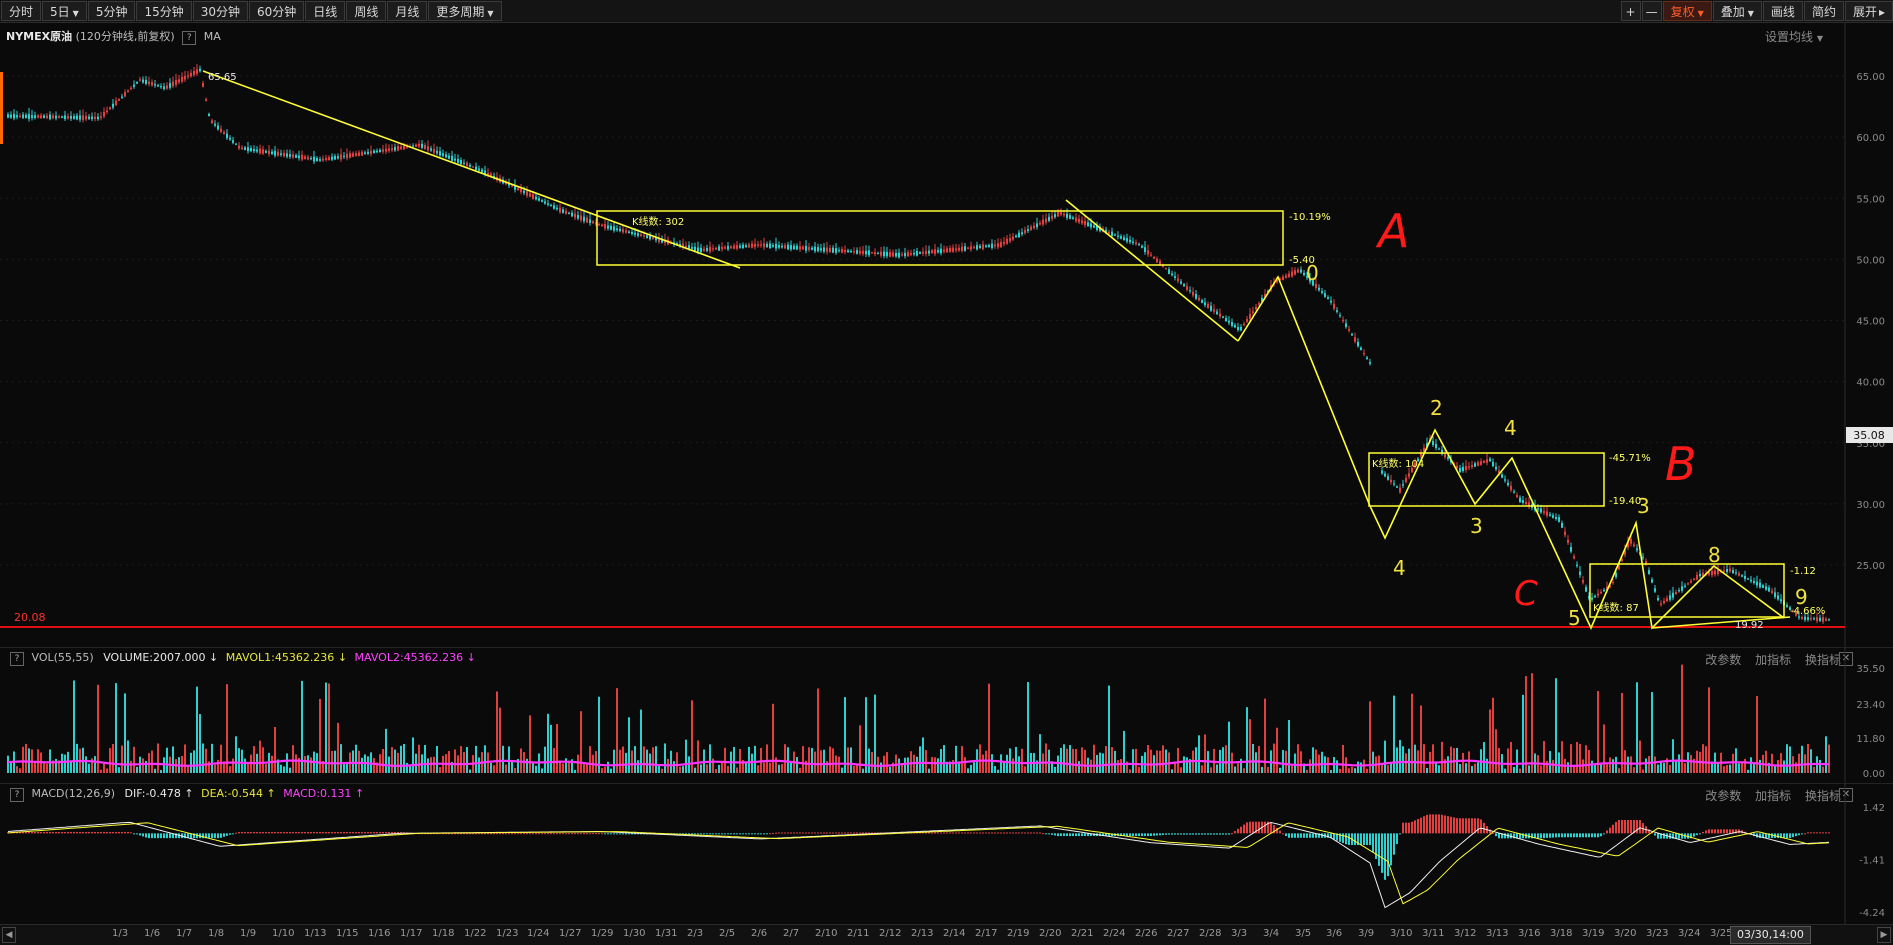 The height and width of the screenshot is (945, 1893). What do you see at coordinates (940, 238) in the screenshot?
I see `range-box-a` at bounding box center [940, 238].